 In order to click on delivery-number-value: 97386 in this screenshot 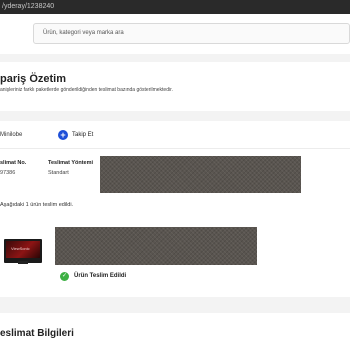, I will do `click(8, 173)`.